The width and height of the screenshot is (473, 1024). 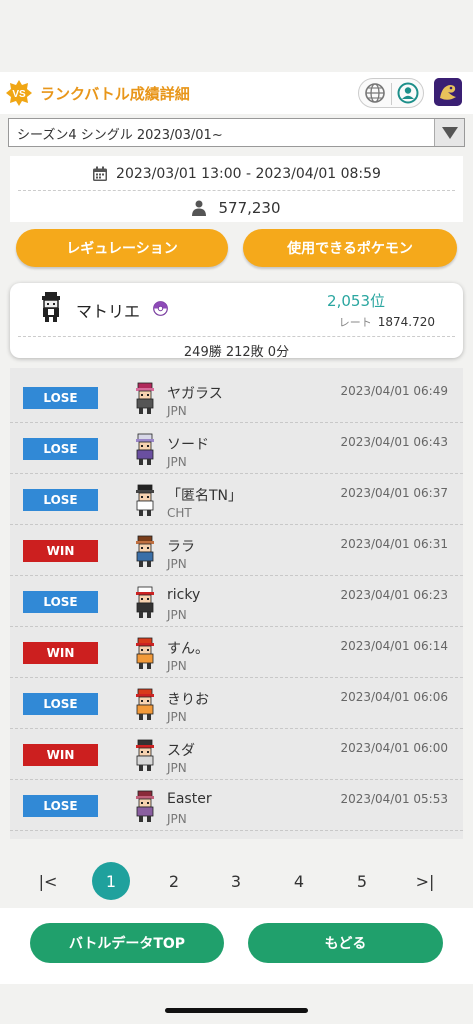 I want to click on master-ball-icon, so click(x=160, y=308).